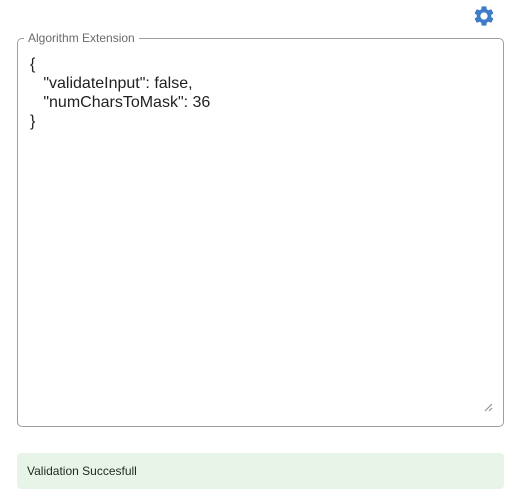 The image size is (527, 500). Describe the element at coordinates (81, 38) in the screenshot. I see `field-label: Algorithm Extension` at that location.